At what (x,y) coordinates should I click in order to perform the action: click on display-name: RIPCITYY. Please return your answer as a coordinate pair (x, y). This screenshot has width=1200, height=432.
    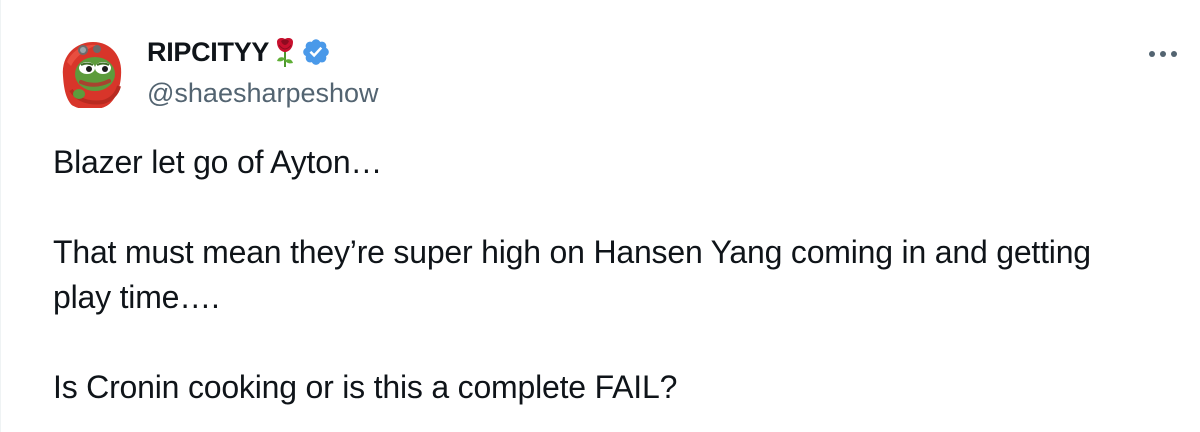
    Looking at the image, I should click on (208, 52).